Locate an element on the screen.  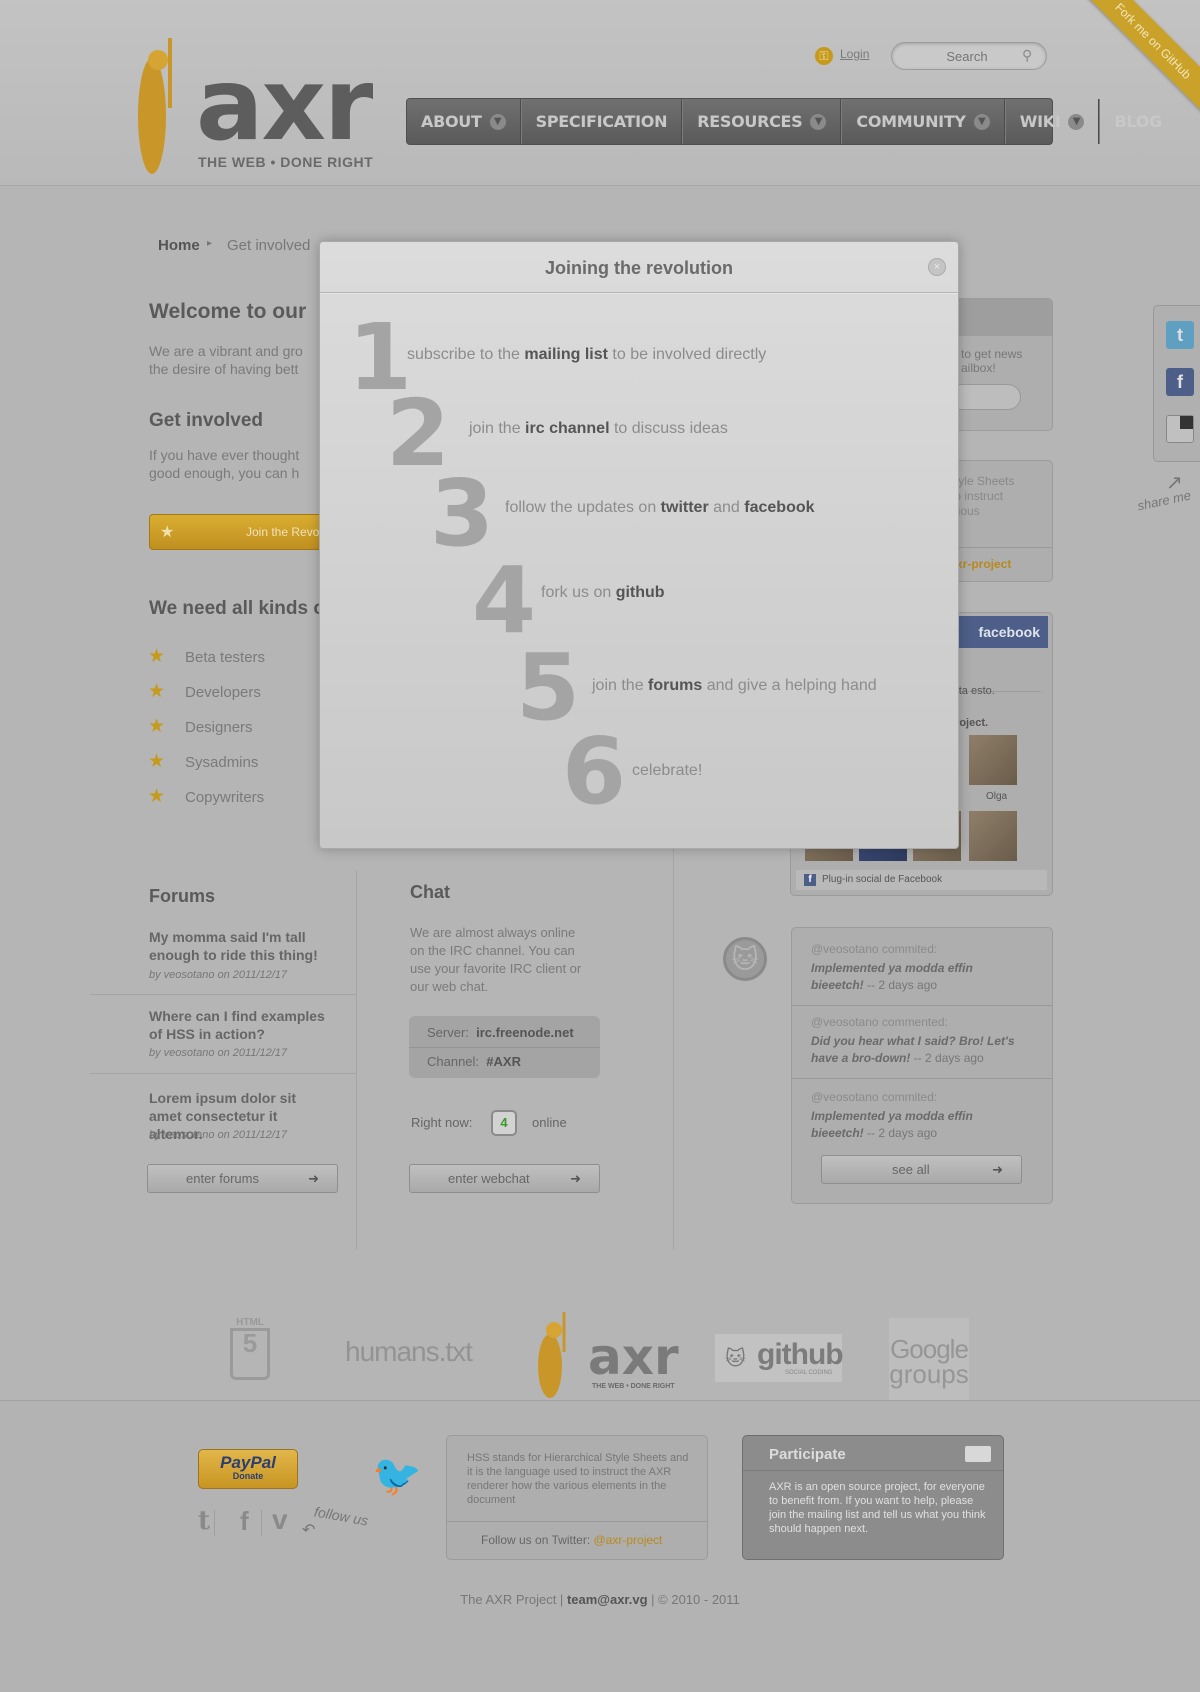
paypal-donate-button: PayPal Donate is located at coordinates (248, 1469).